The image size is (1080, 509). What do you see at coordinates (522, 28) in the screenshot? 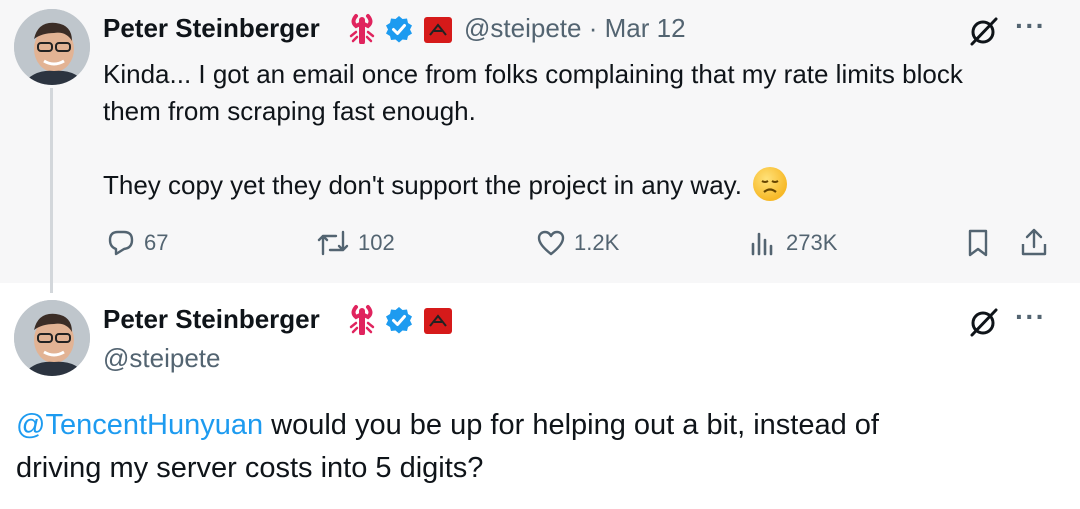
I see `handle-text: @steipete` at bounding box center [522, 28].